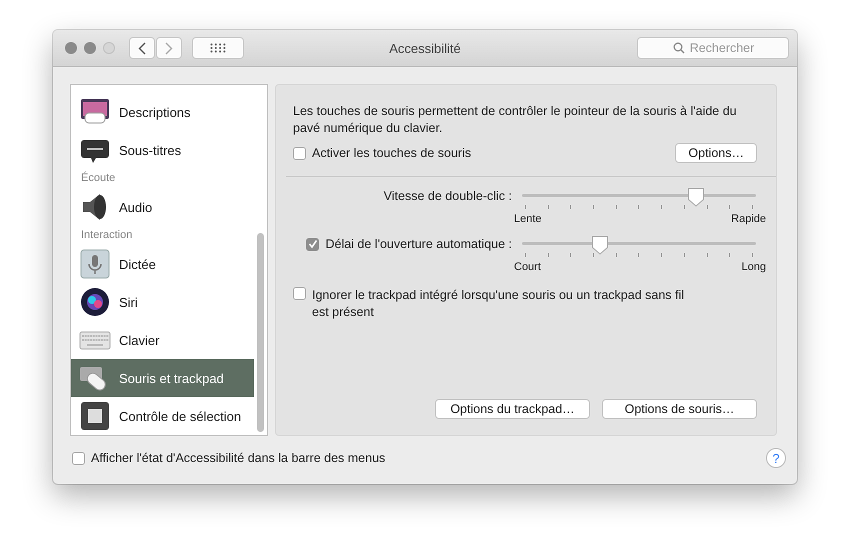 The height and width of the screenshot is (560, 850). Describe the element at coordinates (109, 48) in the screenshot. I see `zoom-button` at that location.